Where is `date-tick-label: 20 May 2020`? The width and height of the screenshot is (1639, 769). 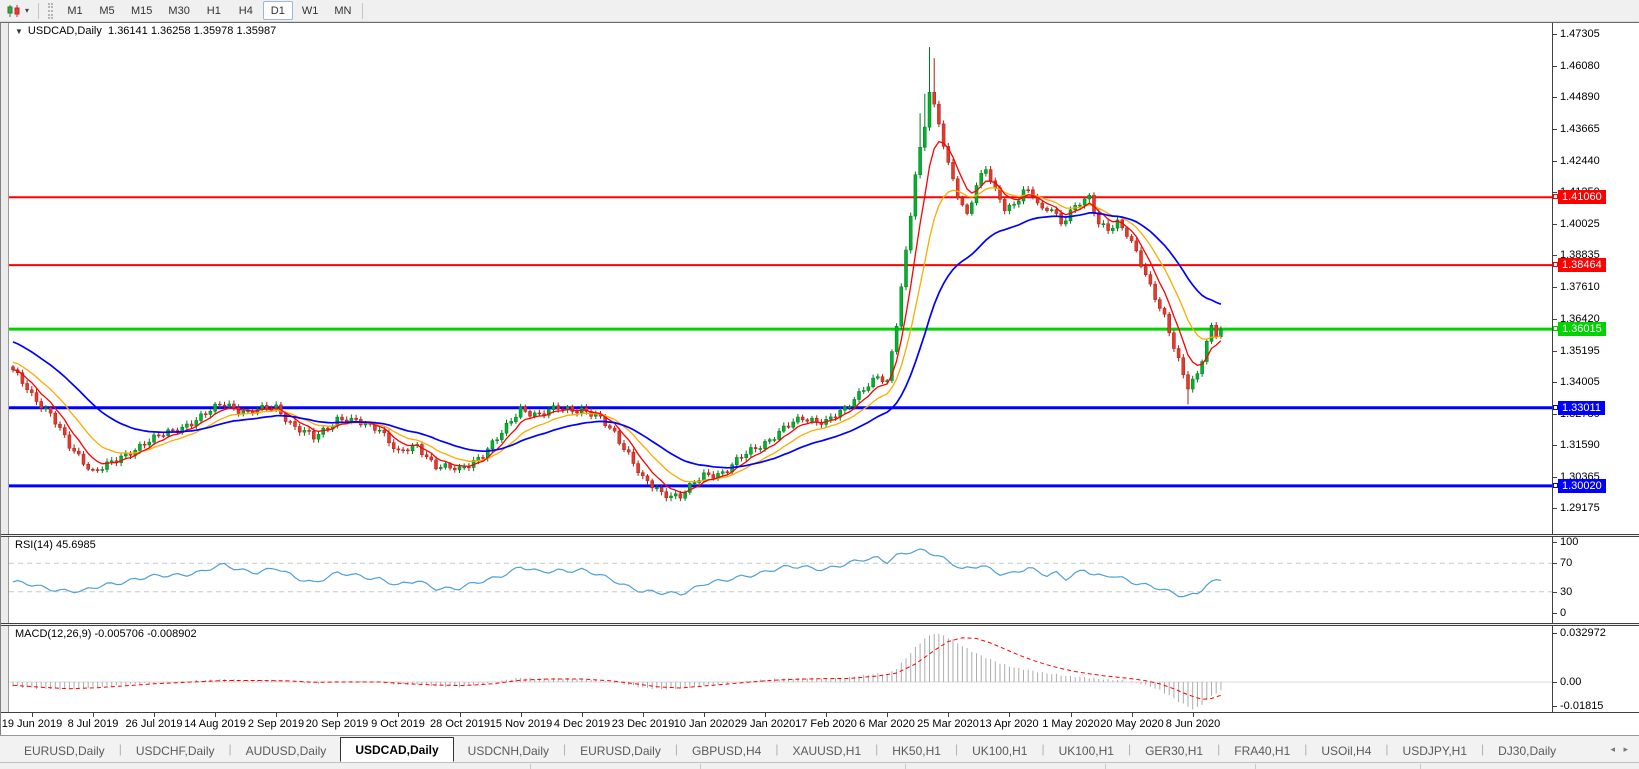
date-tick-label: 20 May 2020 is located at coordinates (1132, 724).